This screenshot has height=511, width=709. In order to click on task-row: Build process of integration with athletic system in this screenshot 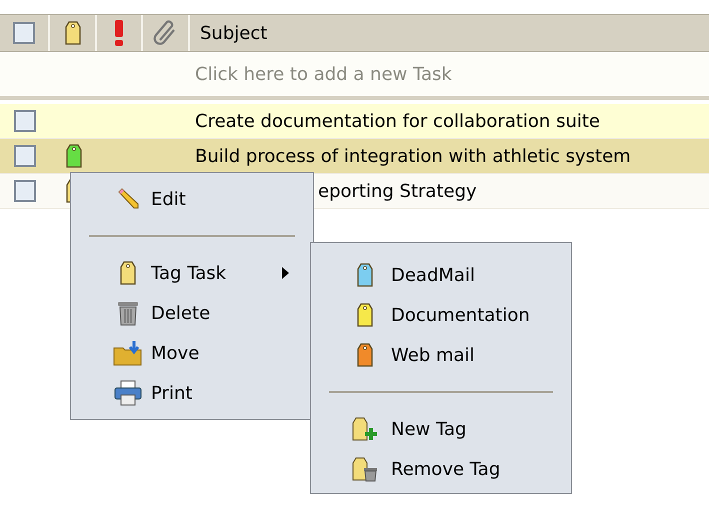, I will do `click(354, 156)`.